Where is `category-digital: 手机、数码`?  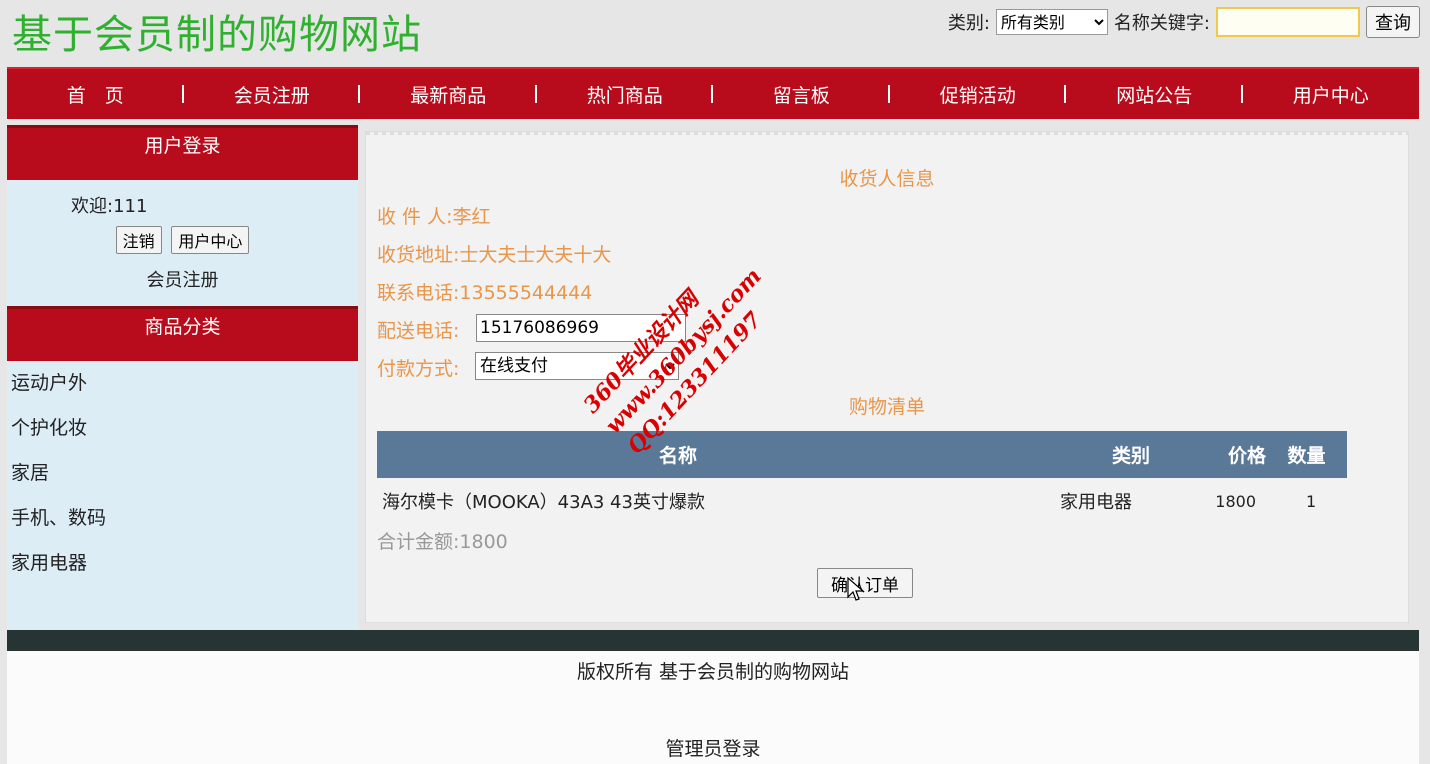 category-digital: 手机、数码 is located at coordinates (182, 518).